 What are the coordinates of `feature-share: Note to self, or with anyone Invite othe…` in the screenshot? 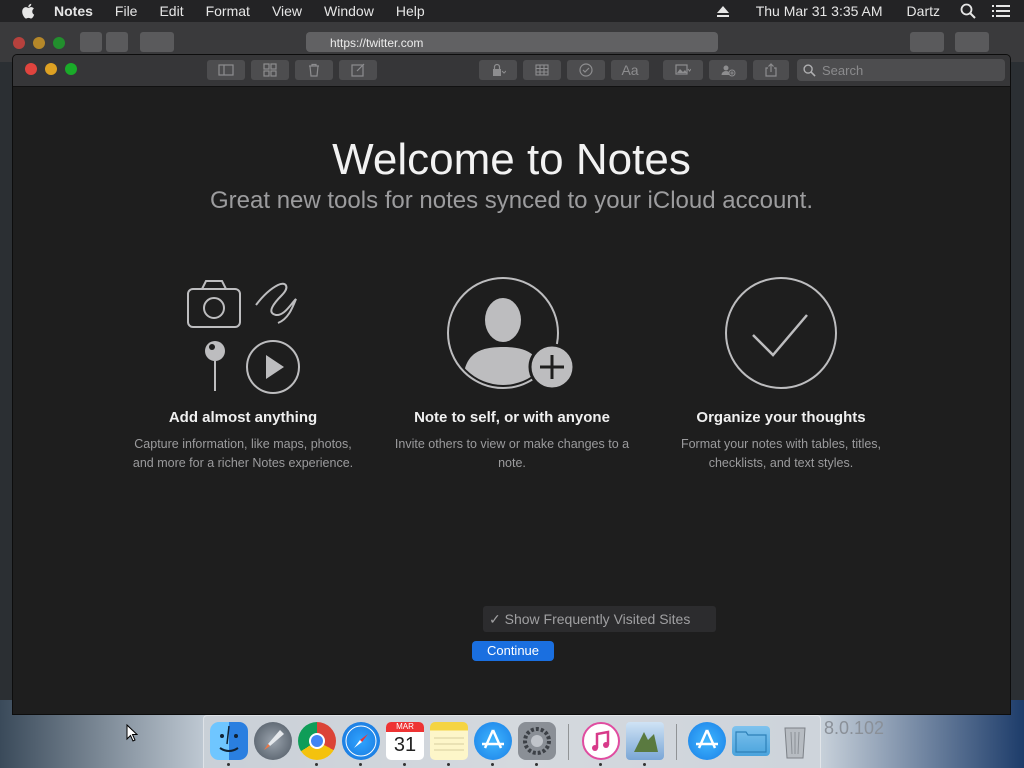 It's located at (512, 374).